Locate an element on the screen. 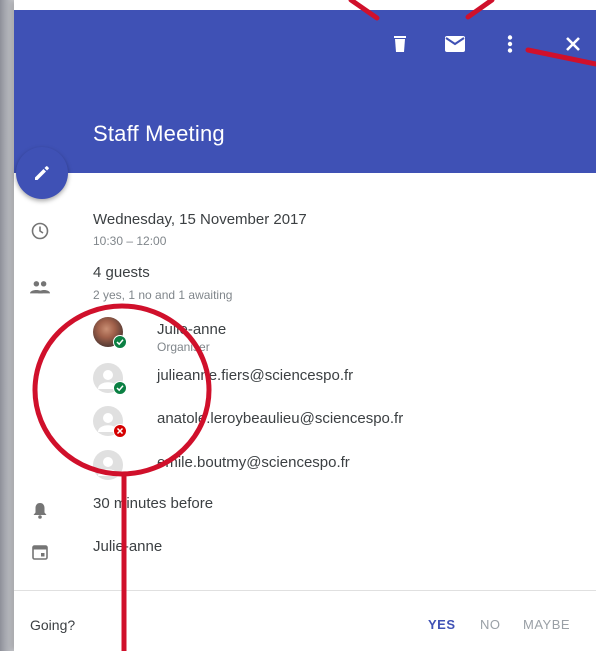 The image size is (596, 651). pencil-icon is located at coordinates (42, 173).